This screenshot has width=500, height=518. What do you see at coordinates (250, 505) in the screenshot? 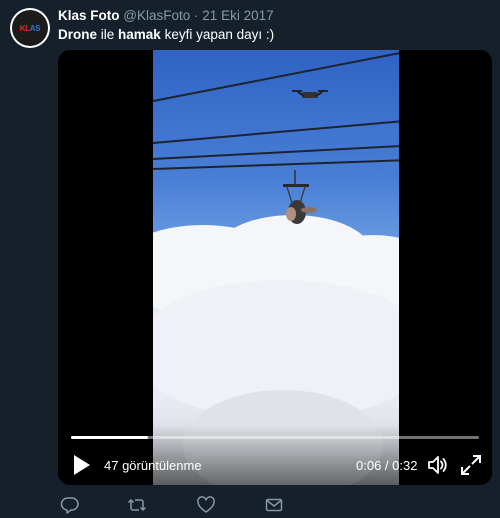
I see `tweet-actions` at bounding box center [250, 505].